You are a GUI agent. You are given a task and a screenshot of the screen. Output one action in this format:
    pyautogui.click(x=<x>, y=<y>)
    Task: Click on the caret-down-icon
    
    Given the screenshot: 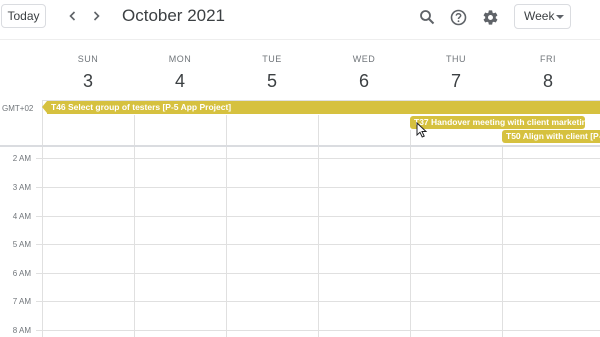 What is the action you would take?
    pyautogui.click(x=560, y=17)
    